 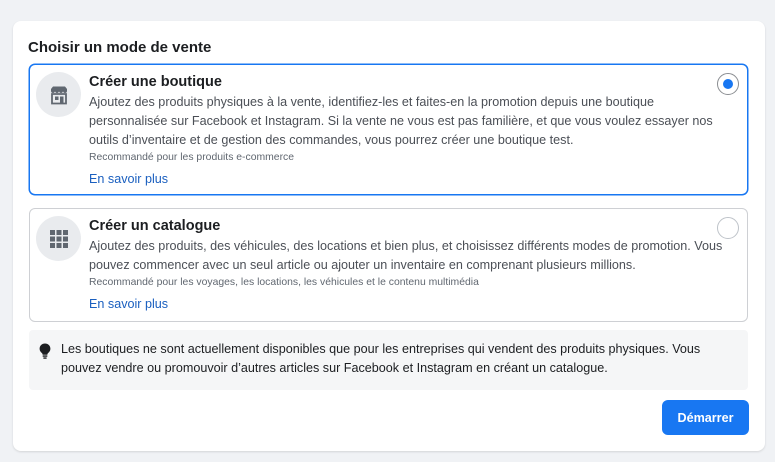 What do you see at coordinates (155, 82) in the screenshot?
I see `option-title: Créer une boutique` at bounding box center [155, 82].